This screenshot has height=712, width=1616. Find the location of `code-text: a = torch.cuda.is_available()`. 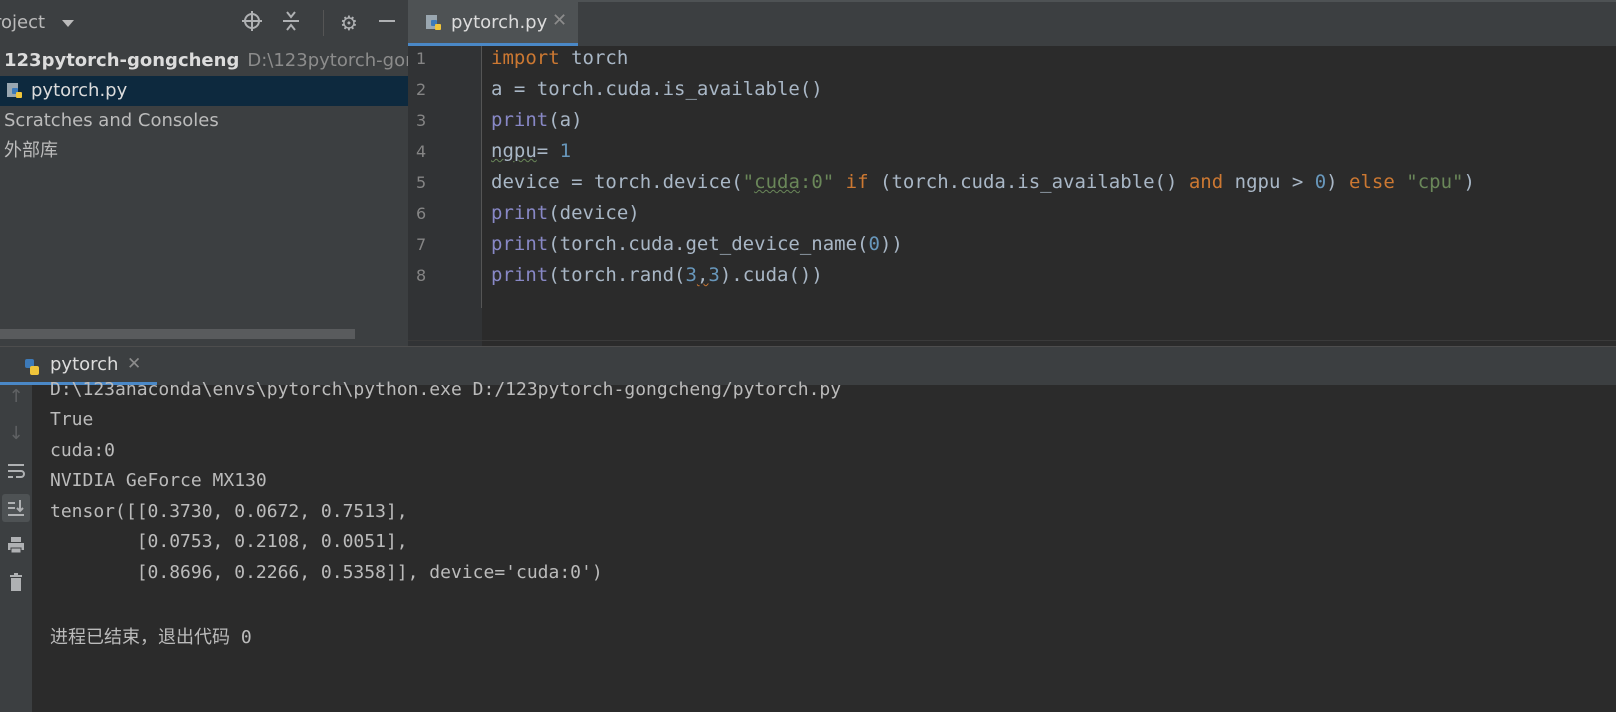

code-text: a = torch.cuda.is_available() is located at coordinates (657, 89).